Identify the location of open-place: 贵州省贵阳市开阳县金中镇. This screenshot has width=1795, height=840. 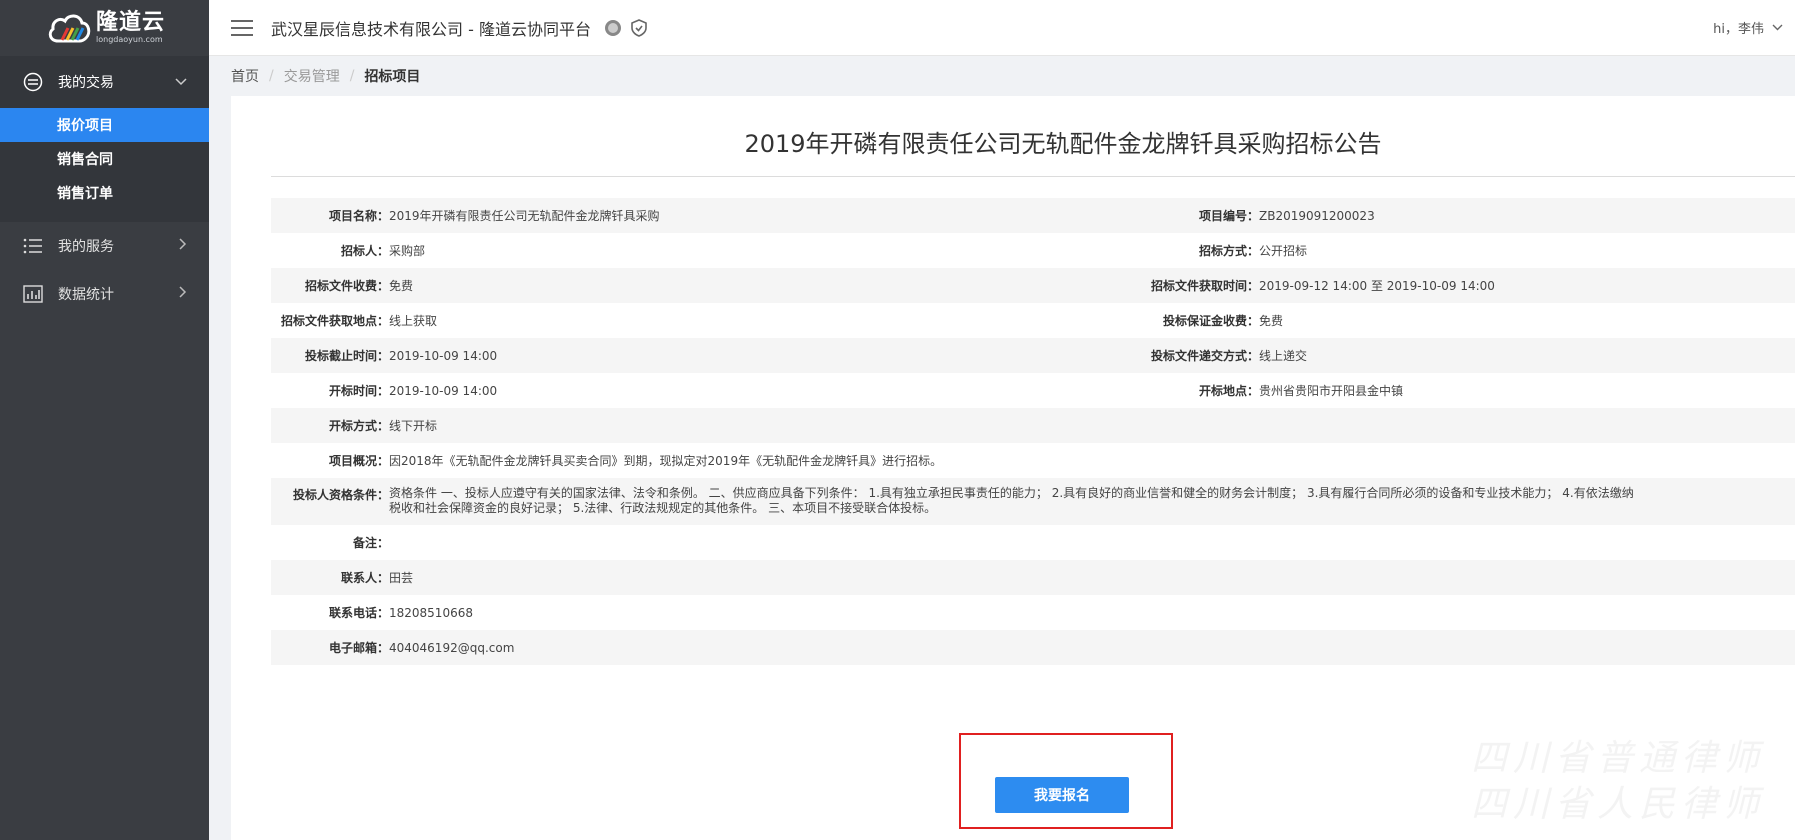
(1331, 391).